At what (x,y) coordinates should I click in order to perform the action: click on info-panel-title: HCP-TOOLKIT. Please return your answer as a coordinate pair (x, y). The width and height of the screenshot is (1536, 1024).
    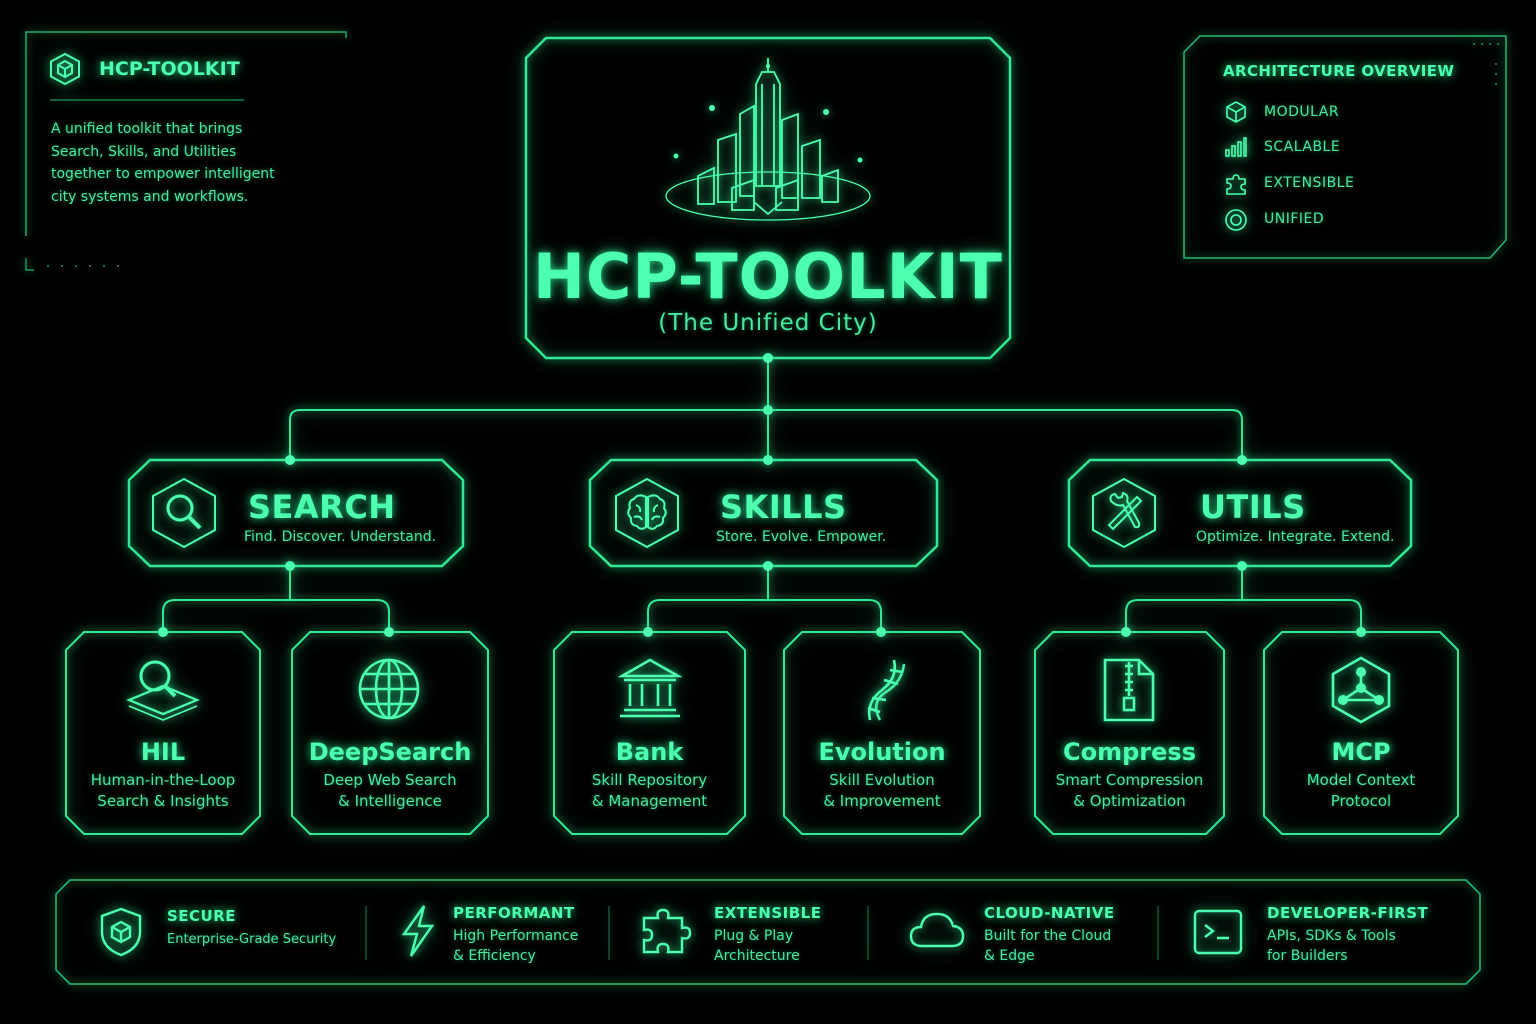
    Looking at the image, I should click on (169, 69).